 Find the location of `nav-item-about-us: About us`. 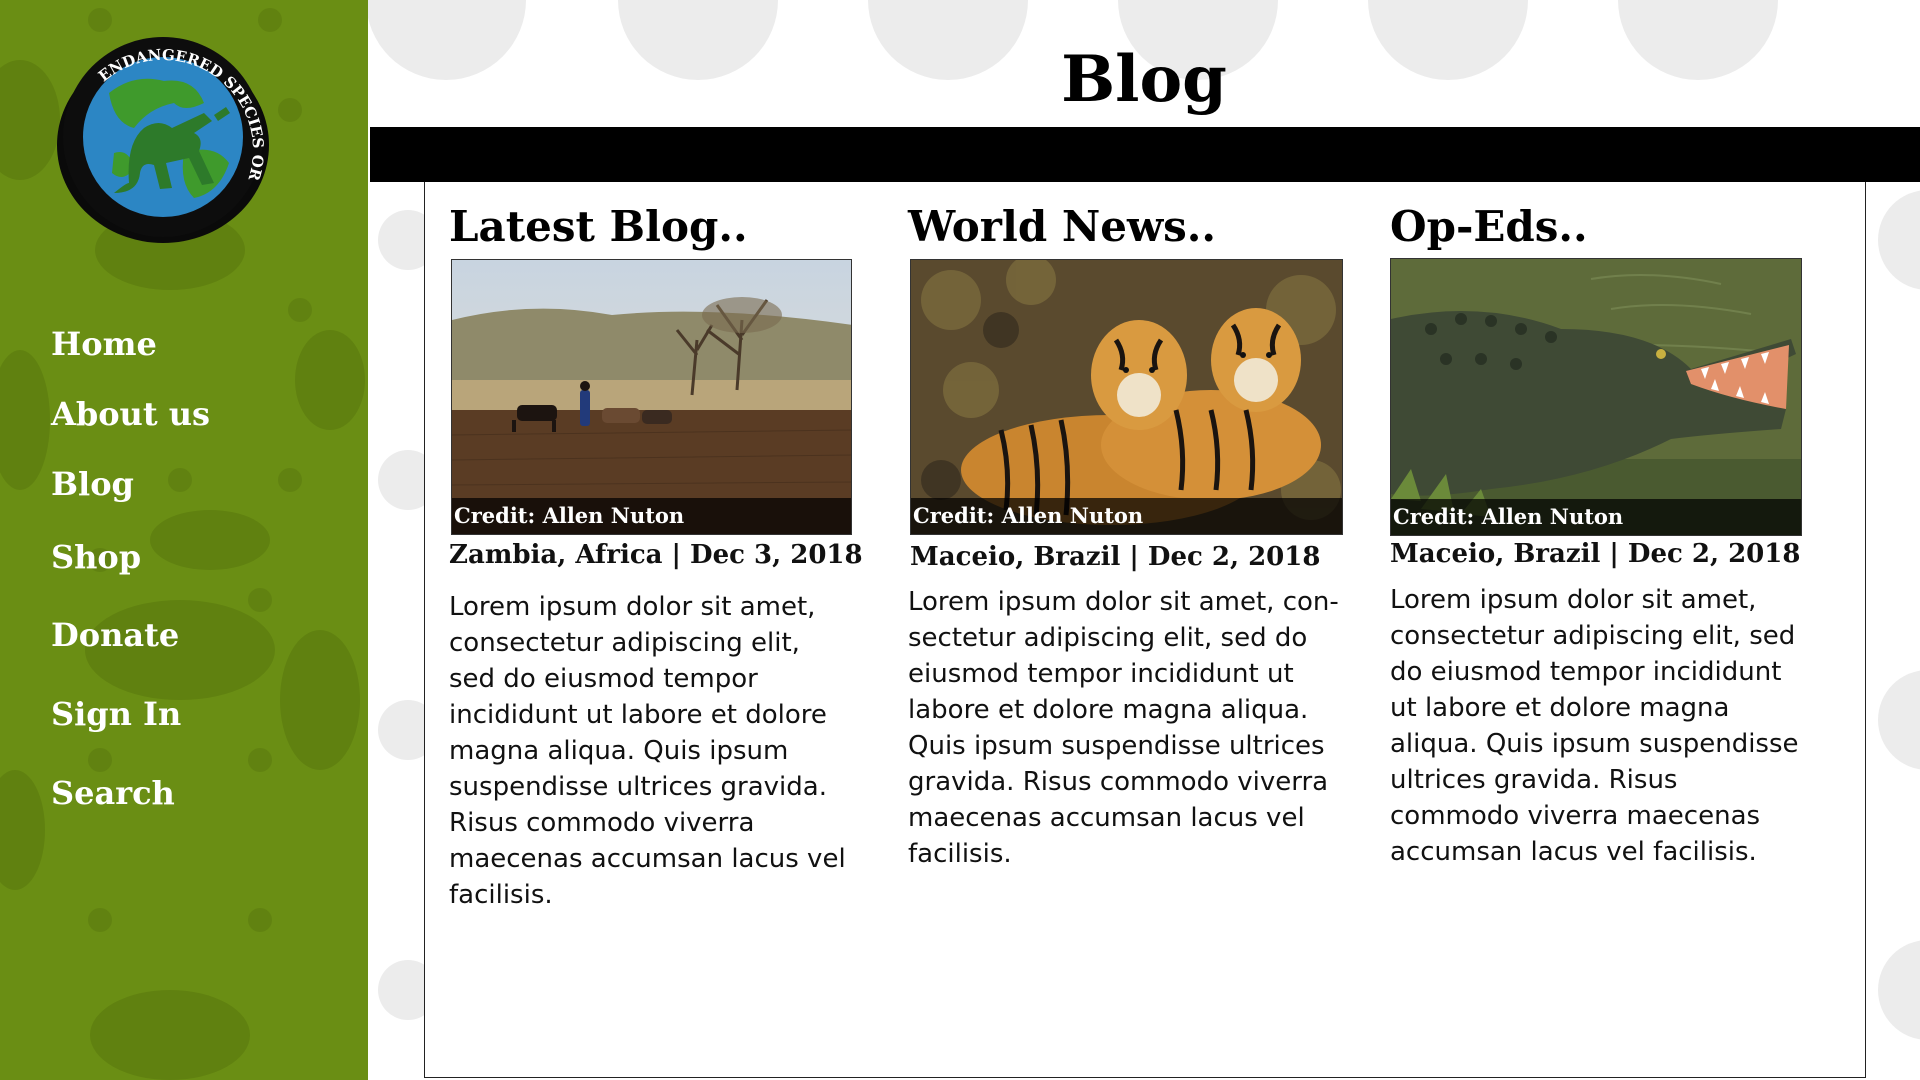

nav-item-about-us: About us is located at coordinates (130, 414).